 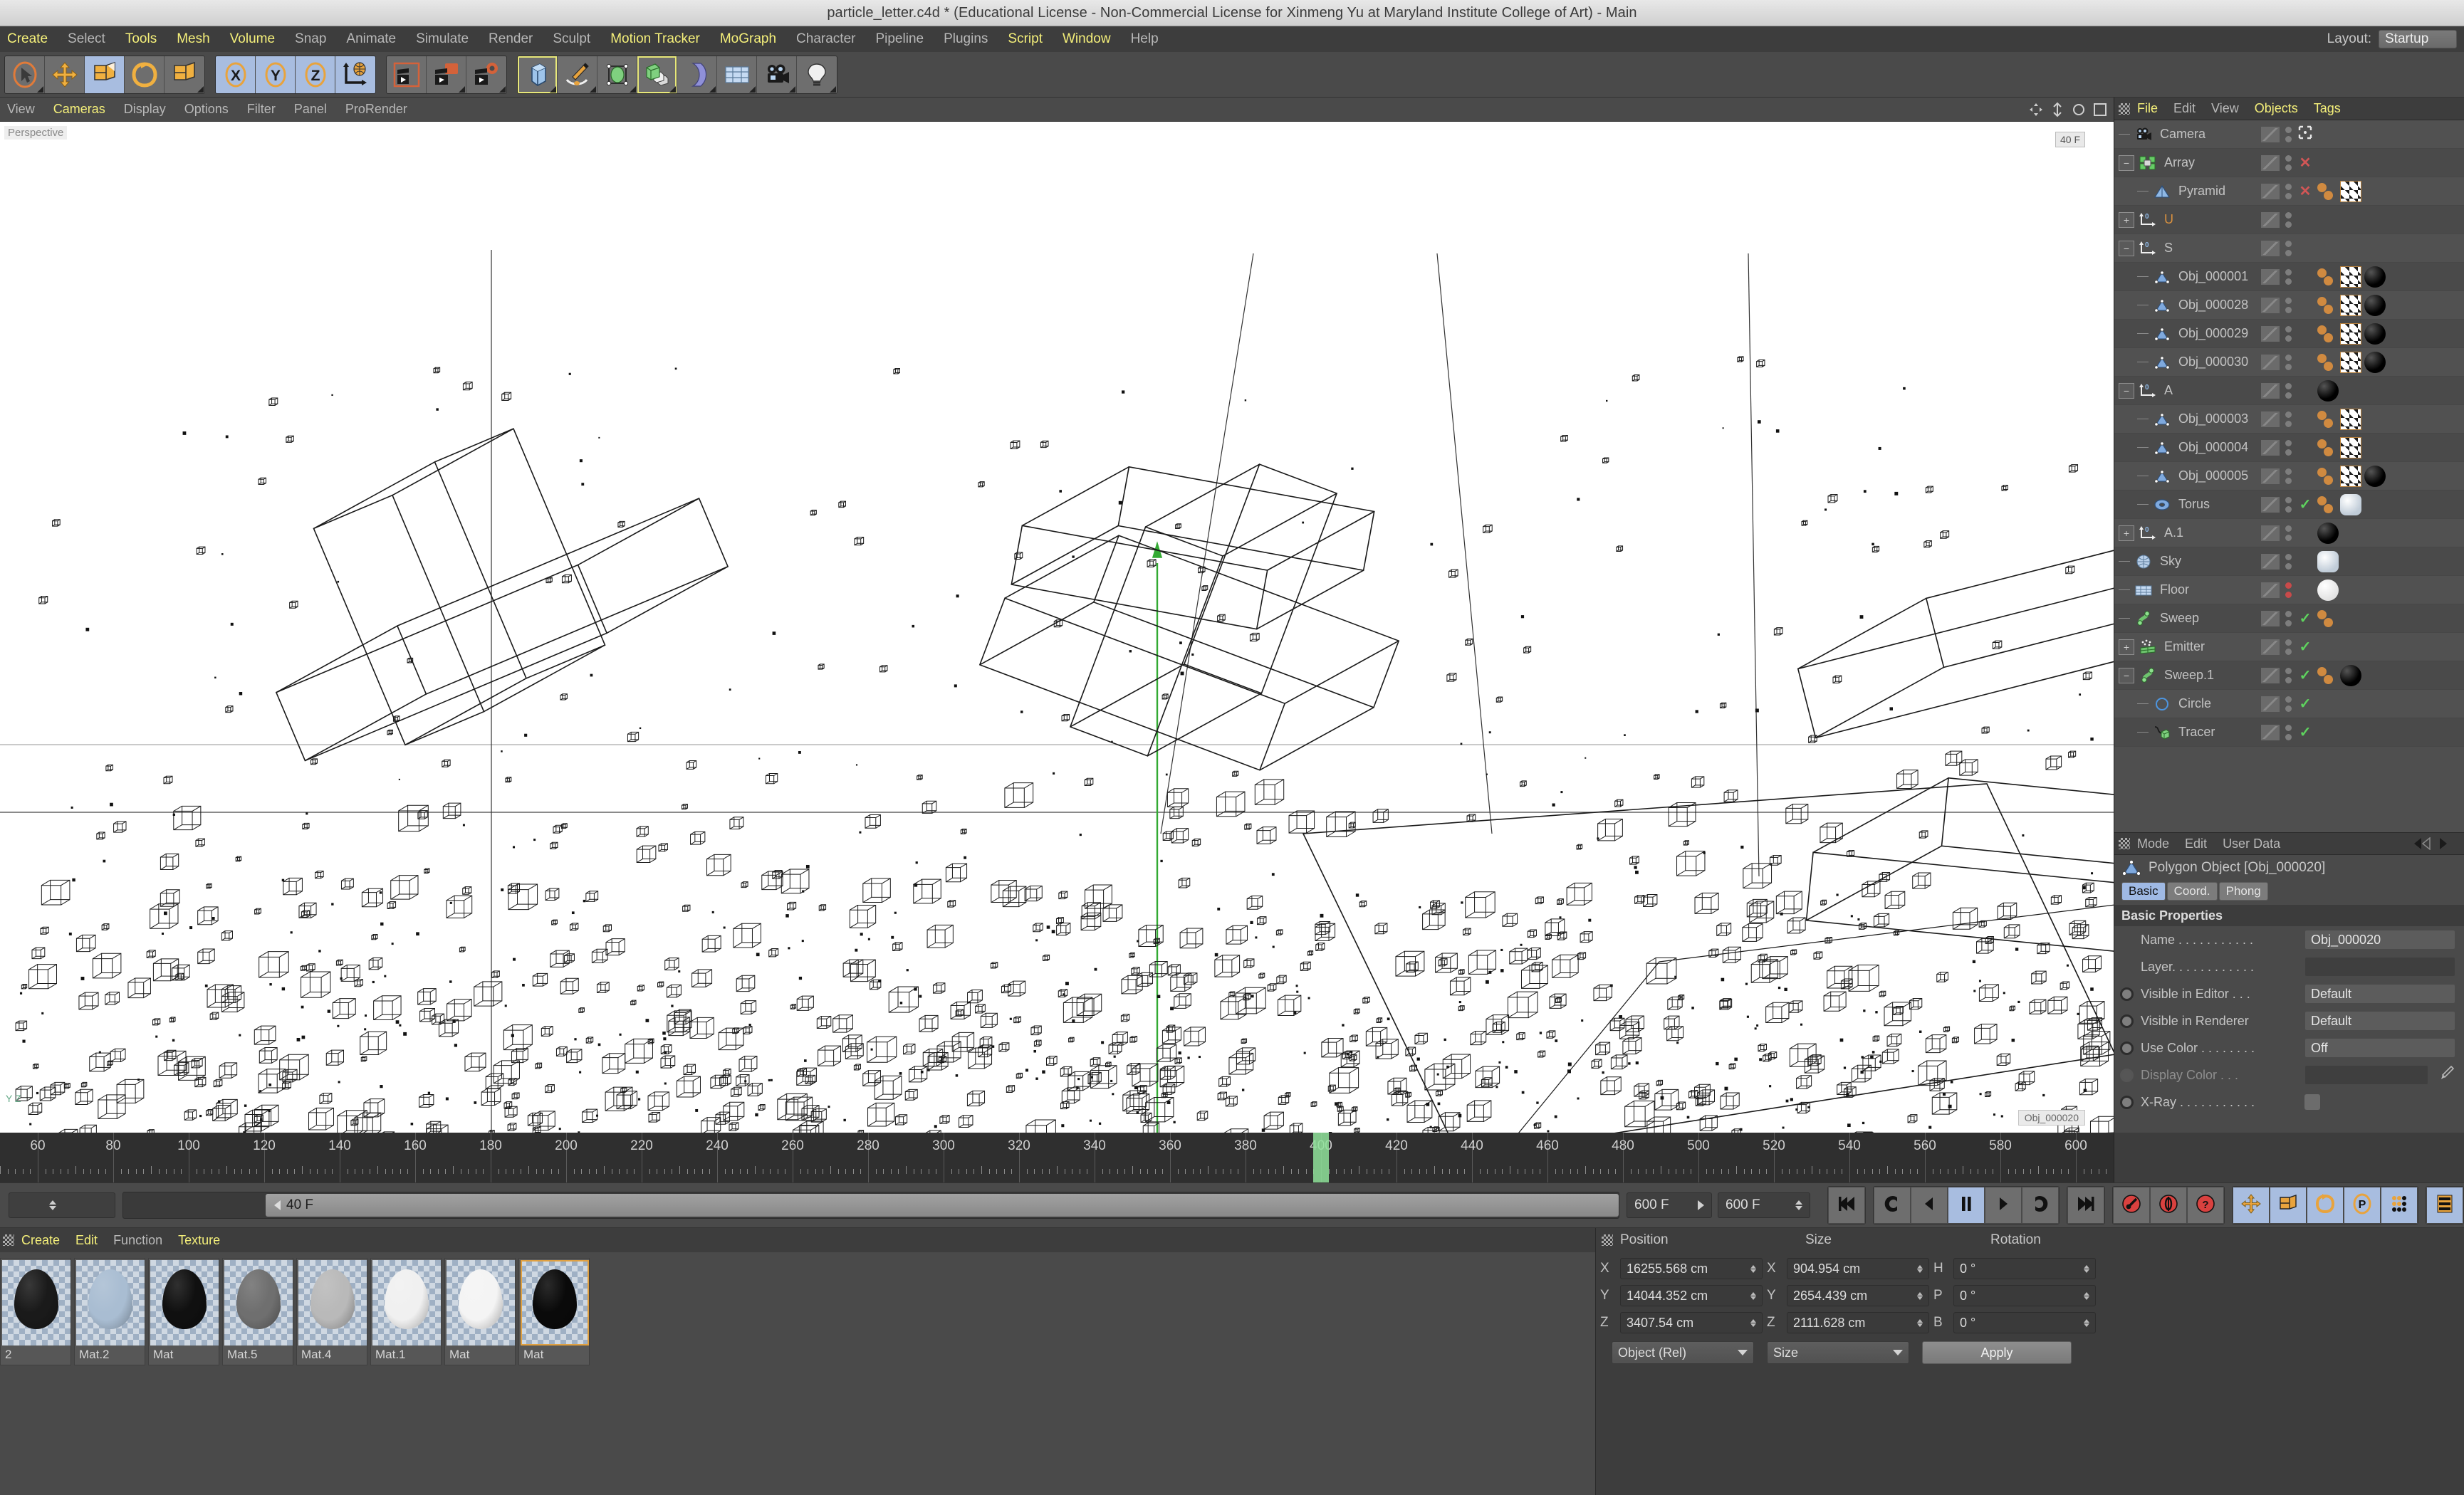 I want to click on coord-rotation-p-field: 0 °, so click(x=2024, y=1295).